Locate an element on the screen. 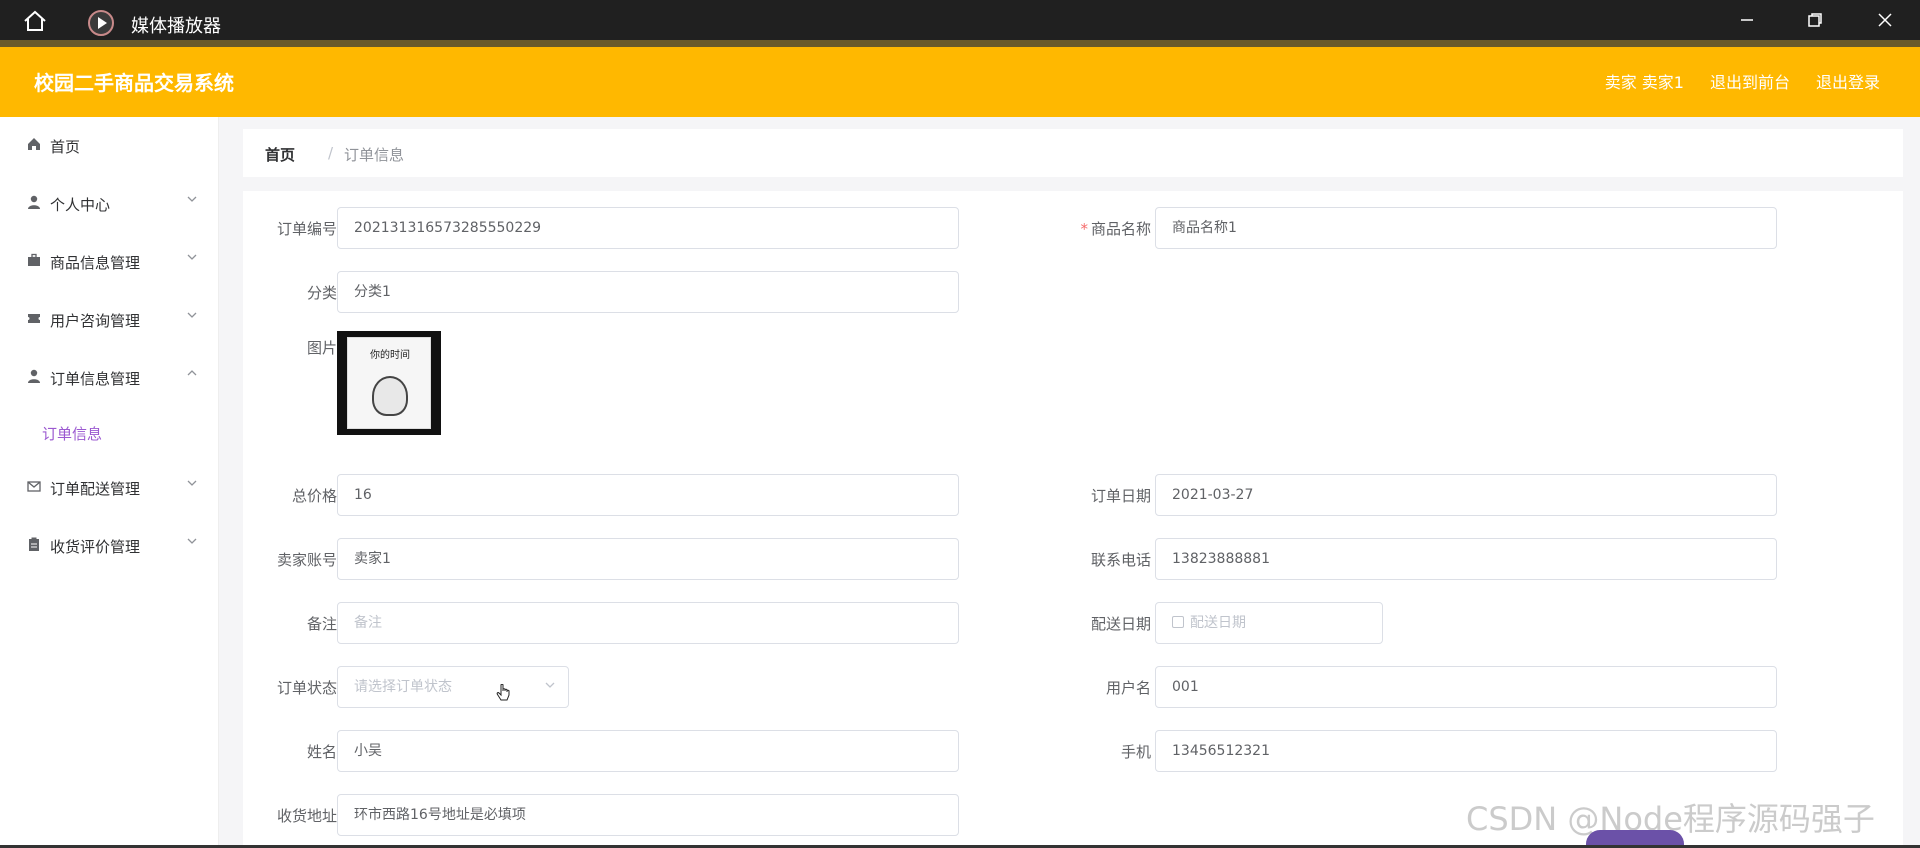 The image size is (1920, 848). delivery-date-placeholder: 配送日期 is located at coordinates (1218, 623).